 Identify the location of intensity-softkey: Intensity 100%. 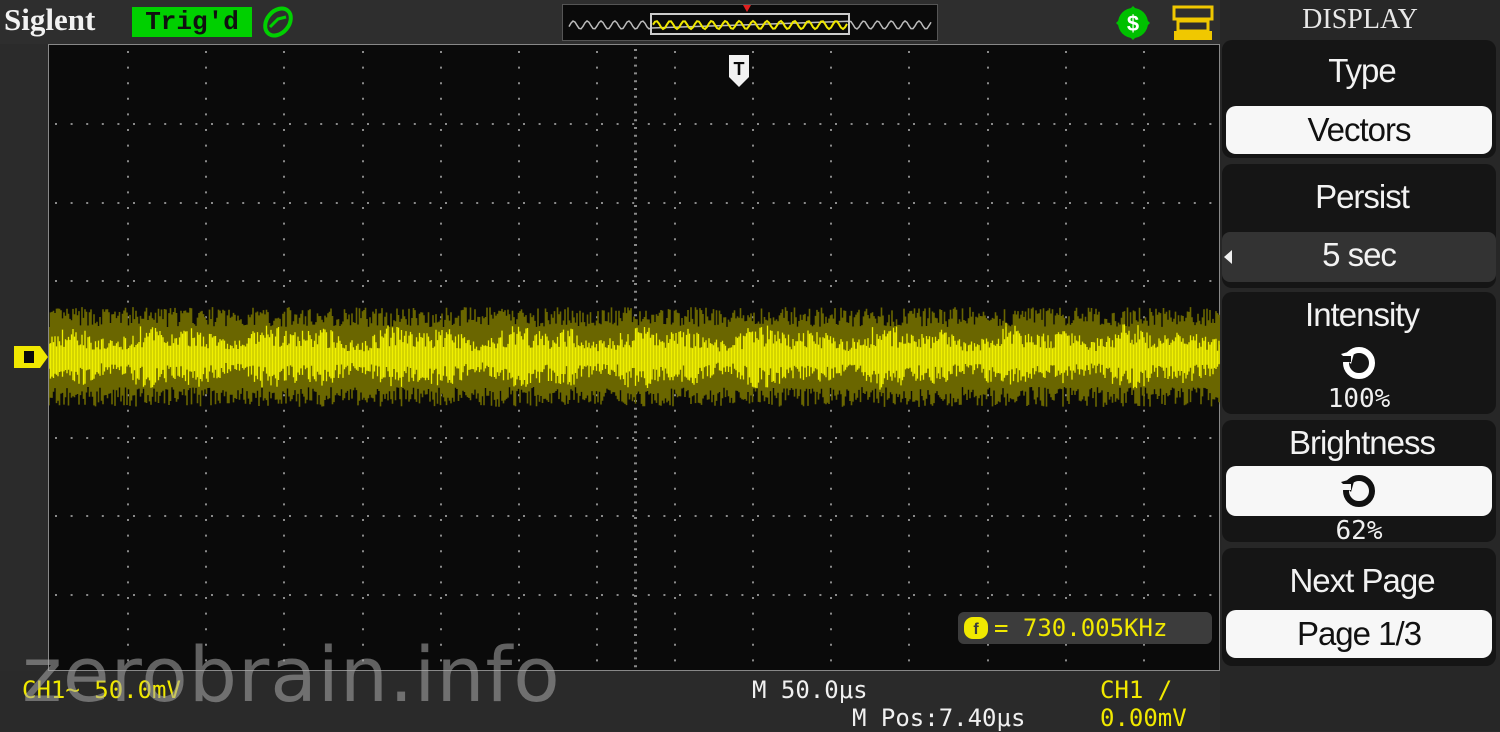
(1359, 353).